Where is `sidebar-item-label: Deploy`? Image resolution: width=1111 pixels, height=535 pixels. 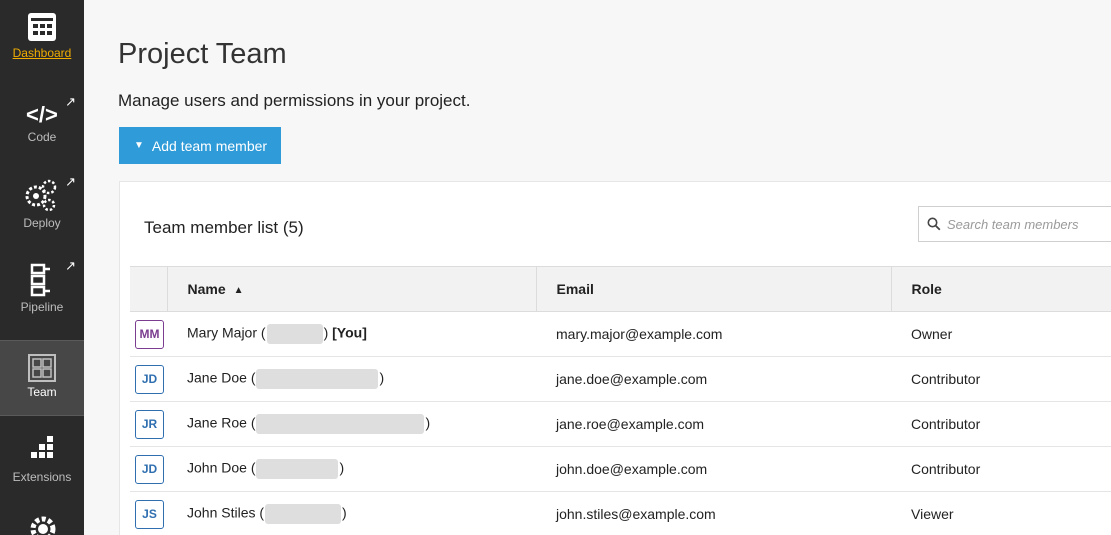
sidebar-item-label: Deploy is located at coordinates (42, 223).